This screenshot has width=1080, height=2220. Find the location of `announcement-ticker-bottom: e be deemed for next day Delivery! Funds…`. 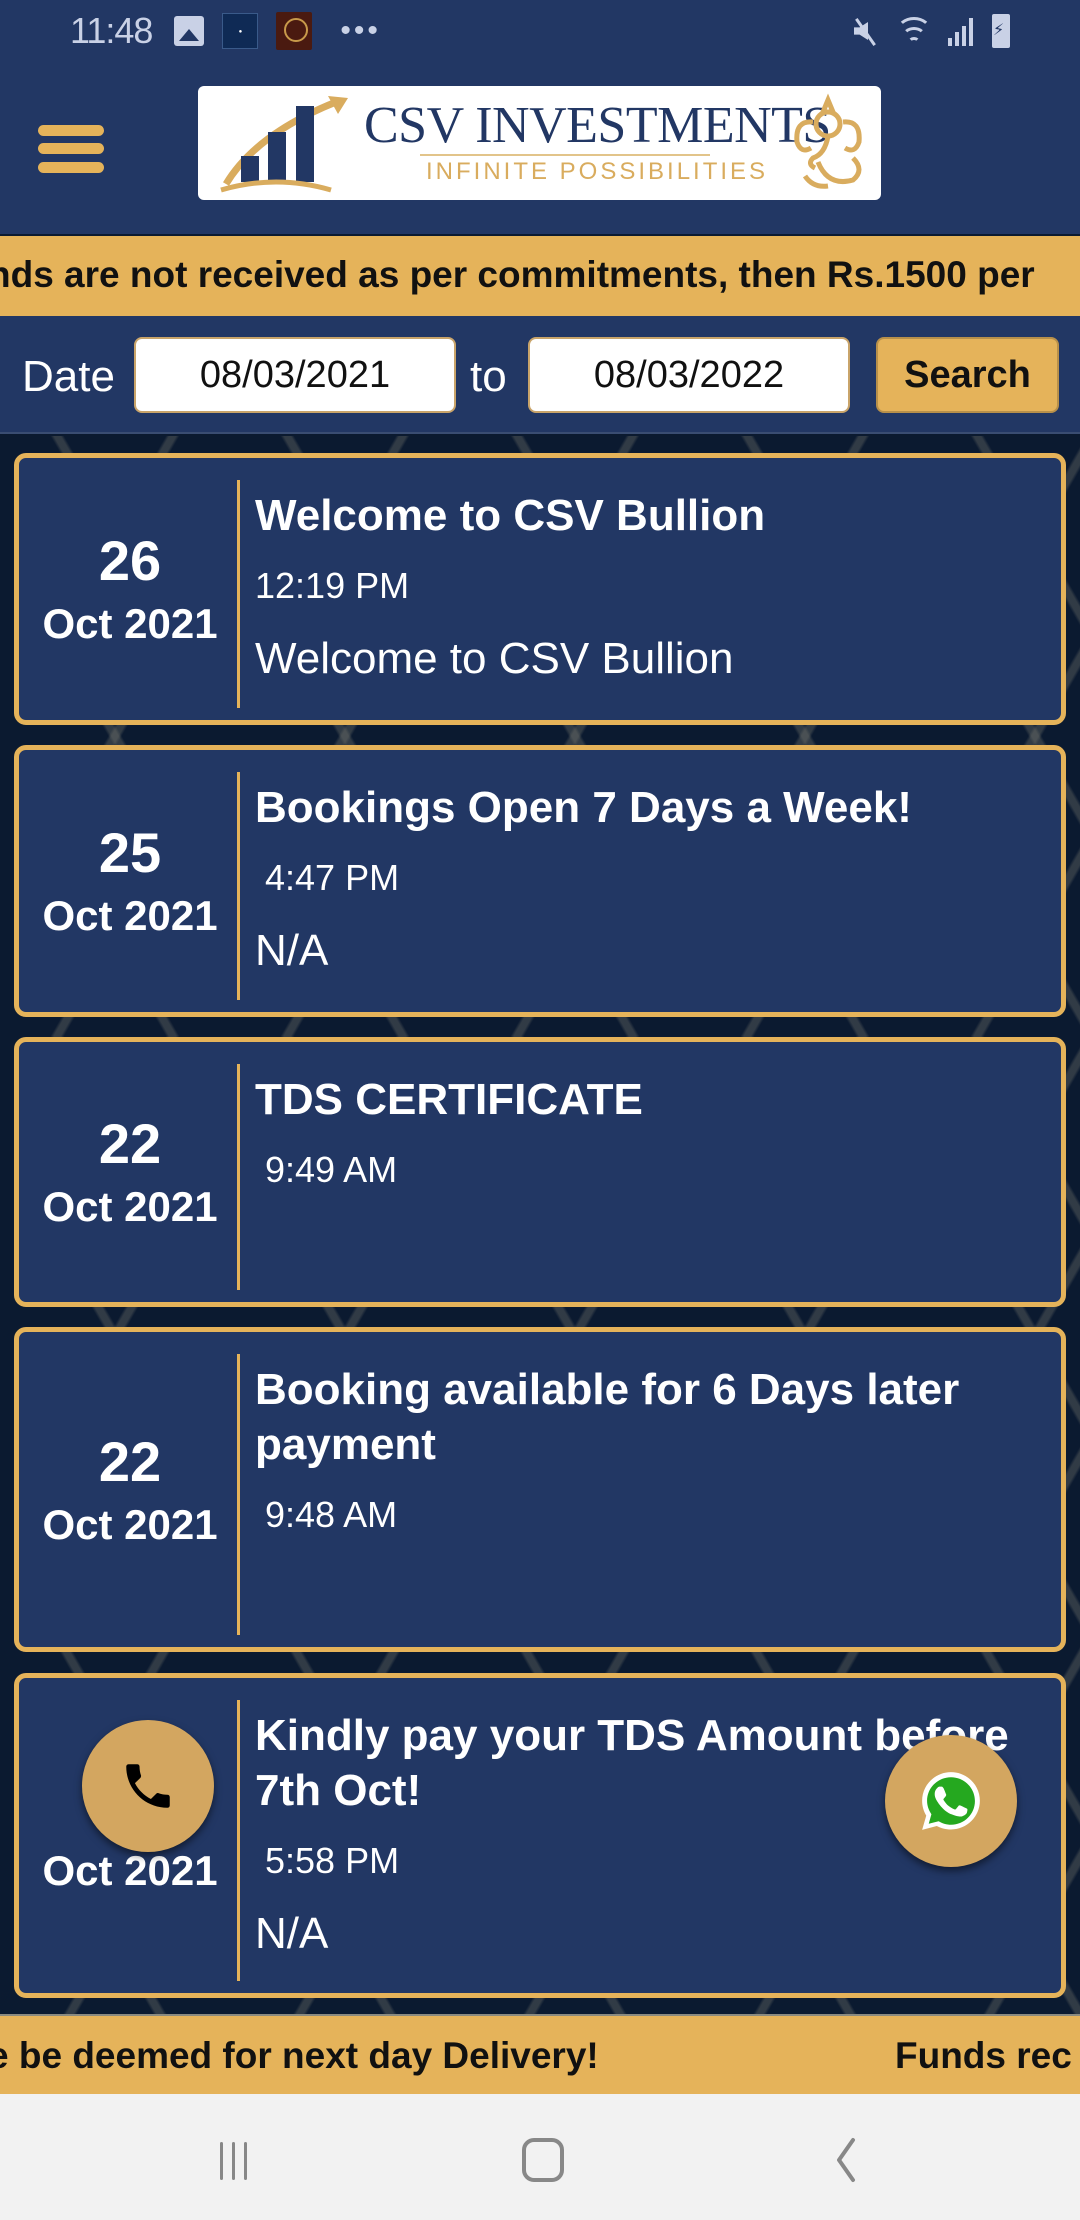

announcement-ticker-bottom: e be deemed for next day Delivery! Funds… is located at coordinates (540, 2054).